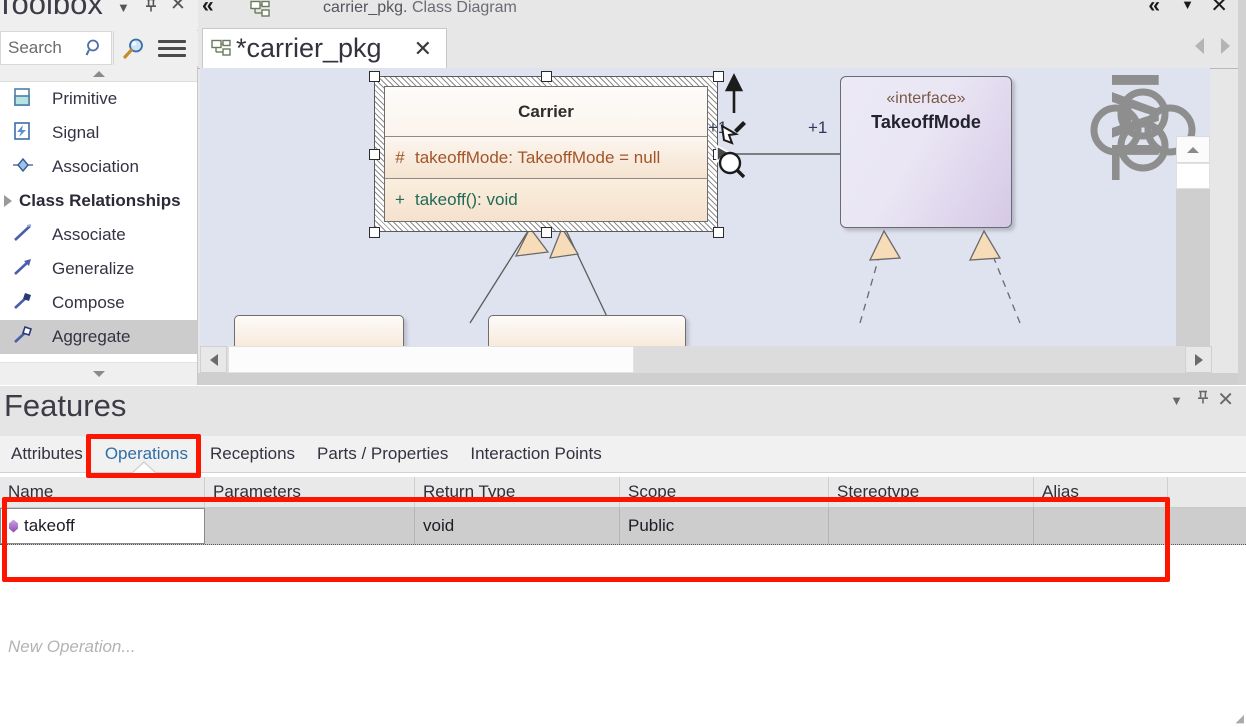 The height and width of the screenshot is (727, 1246). What do you see at coordinates (517, 492) in the screenshot?
I see `column-header-return-type: Return Type` at bounding box center [517, 492].